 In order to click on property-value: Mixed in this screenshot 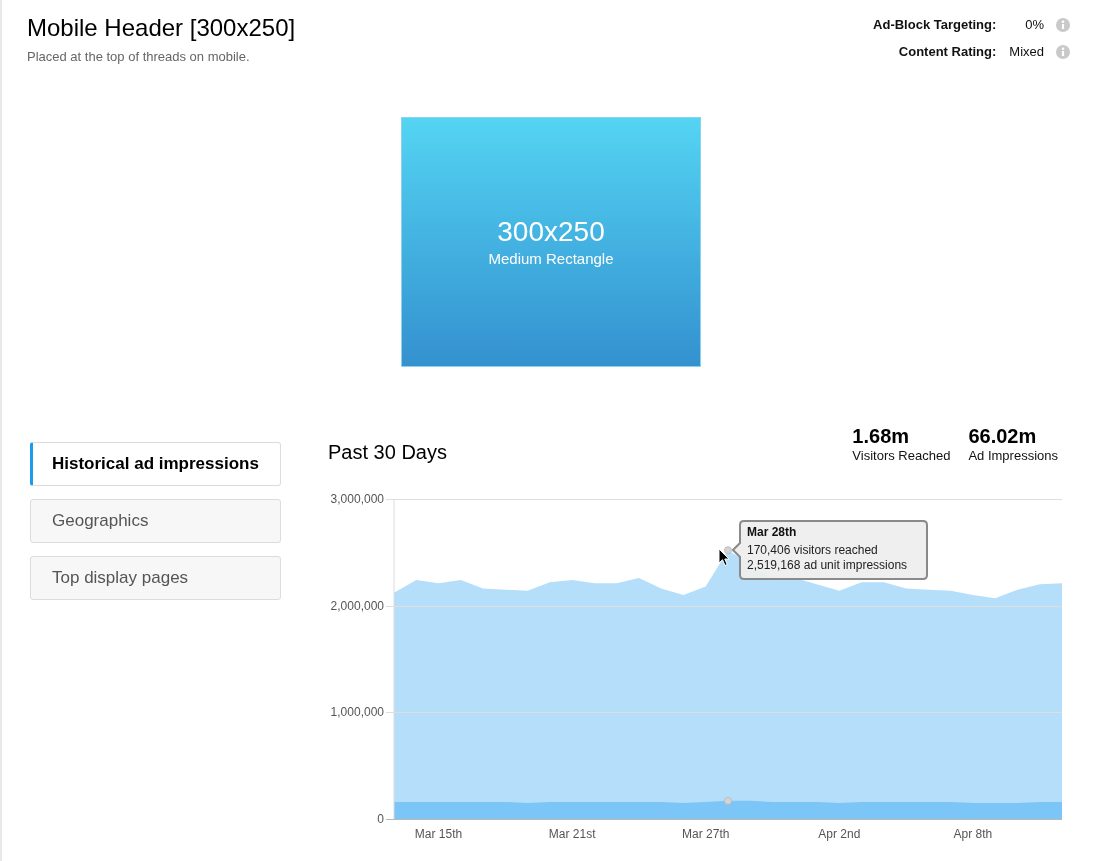, I will do `click(1026, 52)`.